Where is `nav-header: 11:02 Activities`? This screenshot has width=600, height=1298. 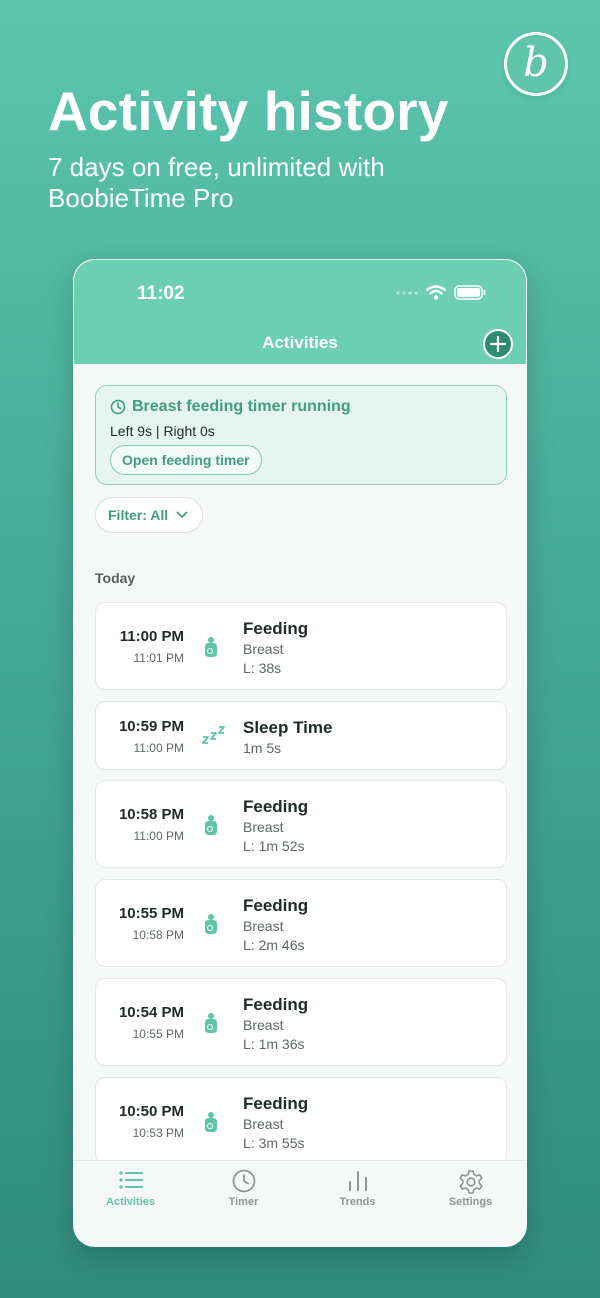
nav-header: 11:02 Activities is located at coordinates (300, 312).